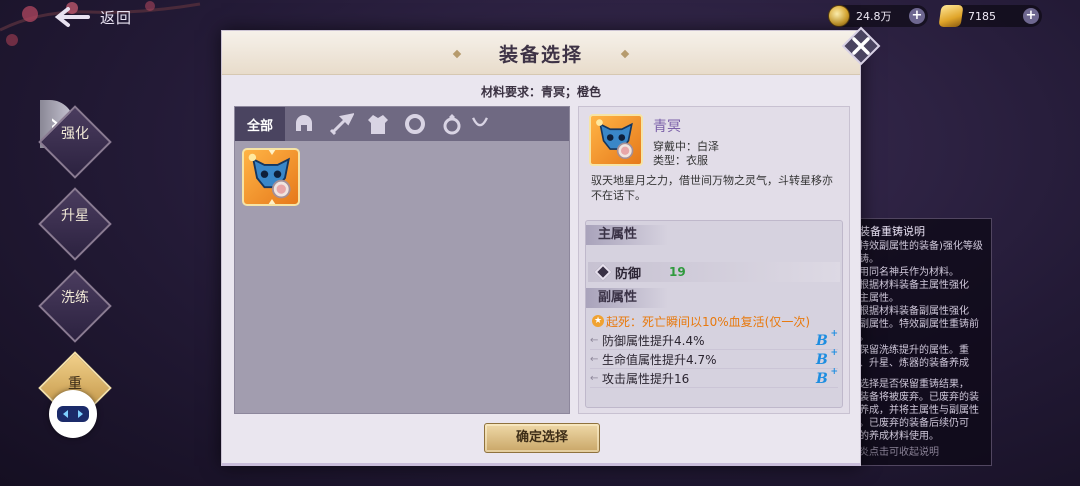  I want to click on add-gold-button: +, so click(1031, 16).